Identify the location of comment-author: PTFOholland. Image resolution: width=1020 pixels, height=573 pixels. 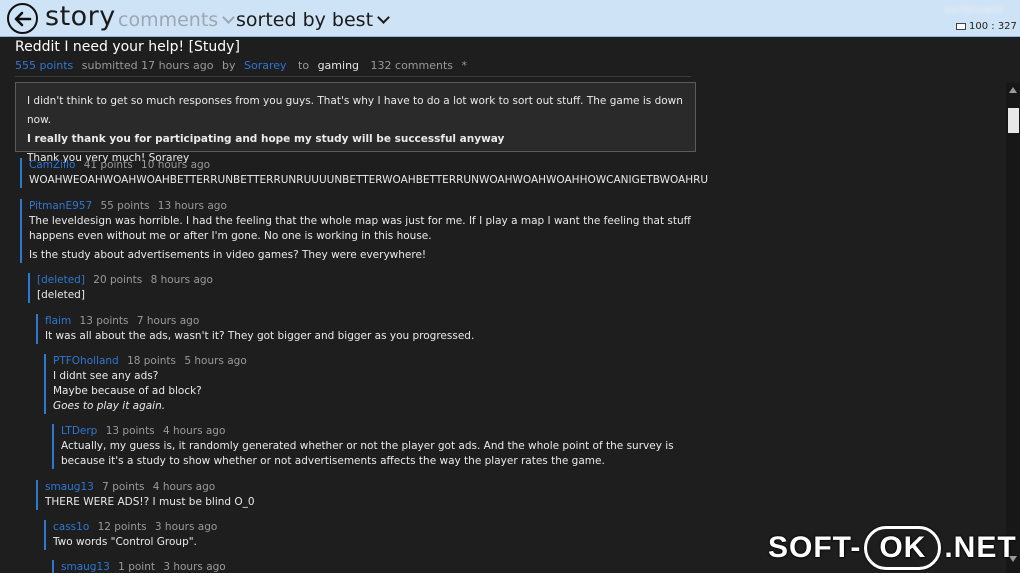
(86, 361).